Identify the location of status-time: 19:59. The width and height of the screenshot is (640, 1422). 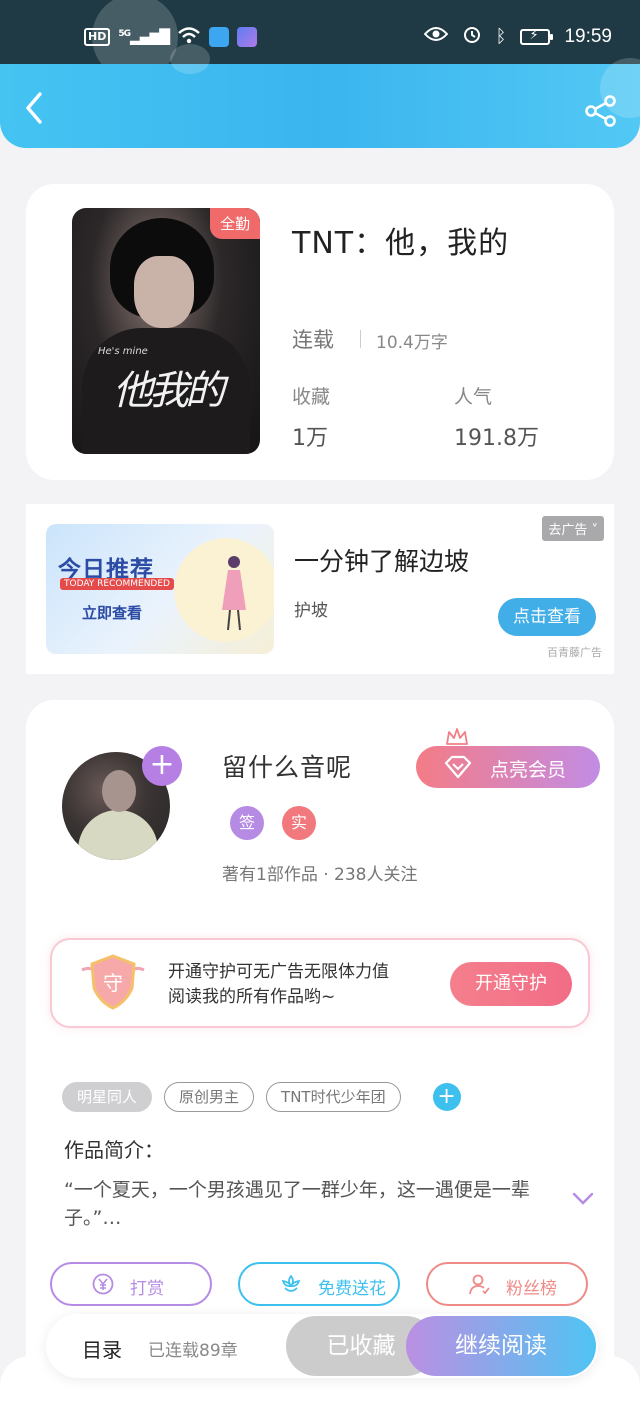
(588, 36).